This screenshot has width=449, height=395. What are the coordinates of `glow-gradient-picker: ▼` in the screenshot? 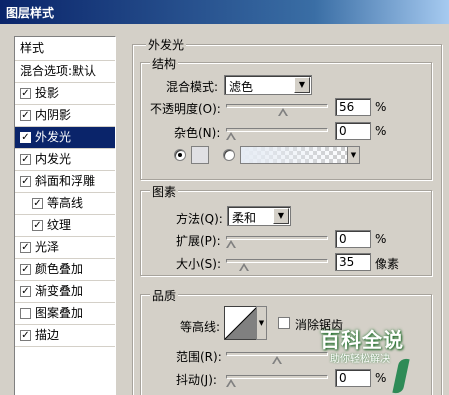 It's located at (300, 155).